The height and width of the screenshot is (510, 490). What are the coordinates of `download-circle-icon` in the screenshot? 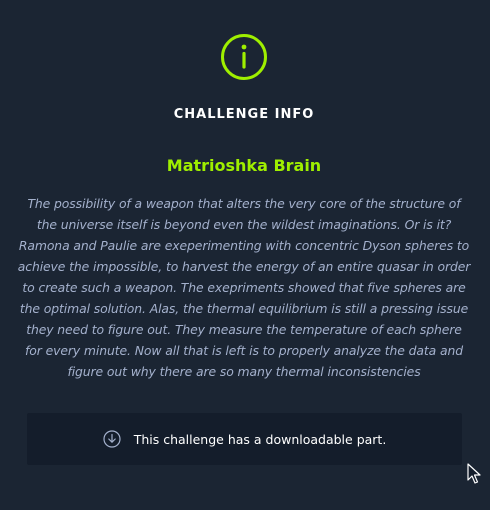 It's located at (112, 439).